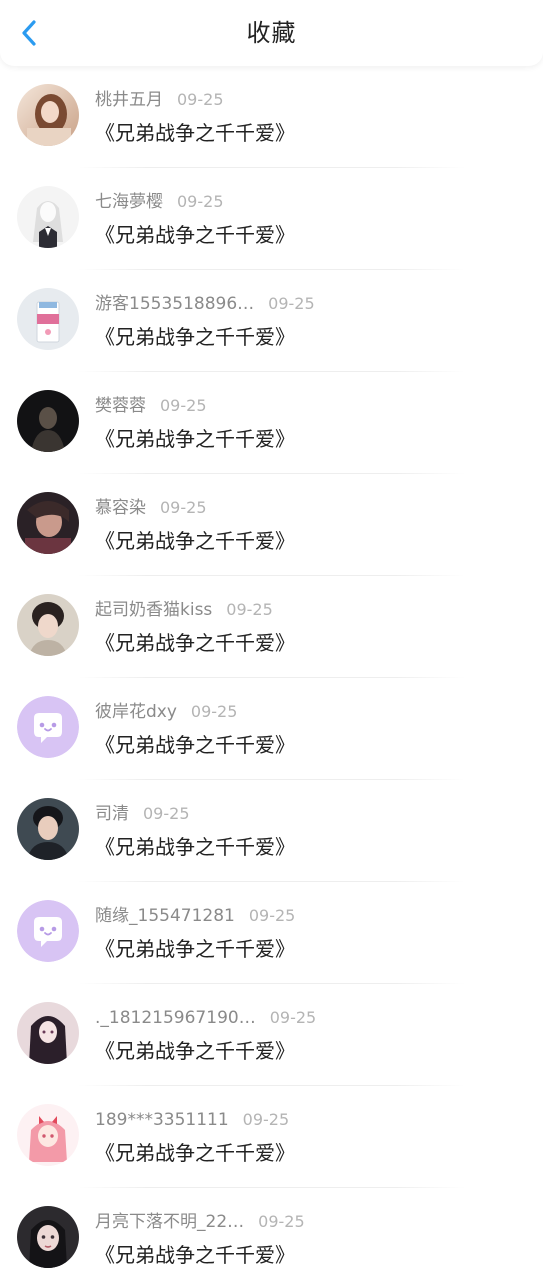  I want to click on item-meta: ._181215967190… 09-25, so click(205, 1018).